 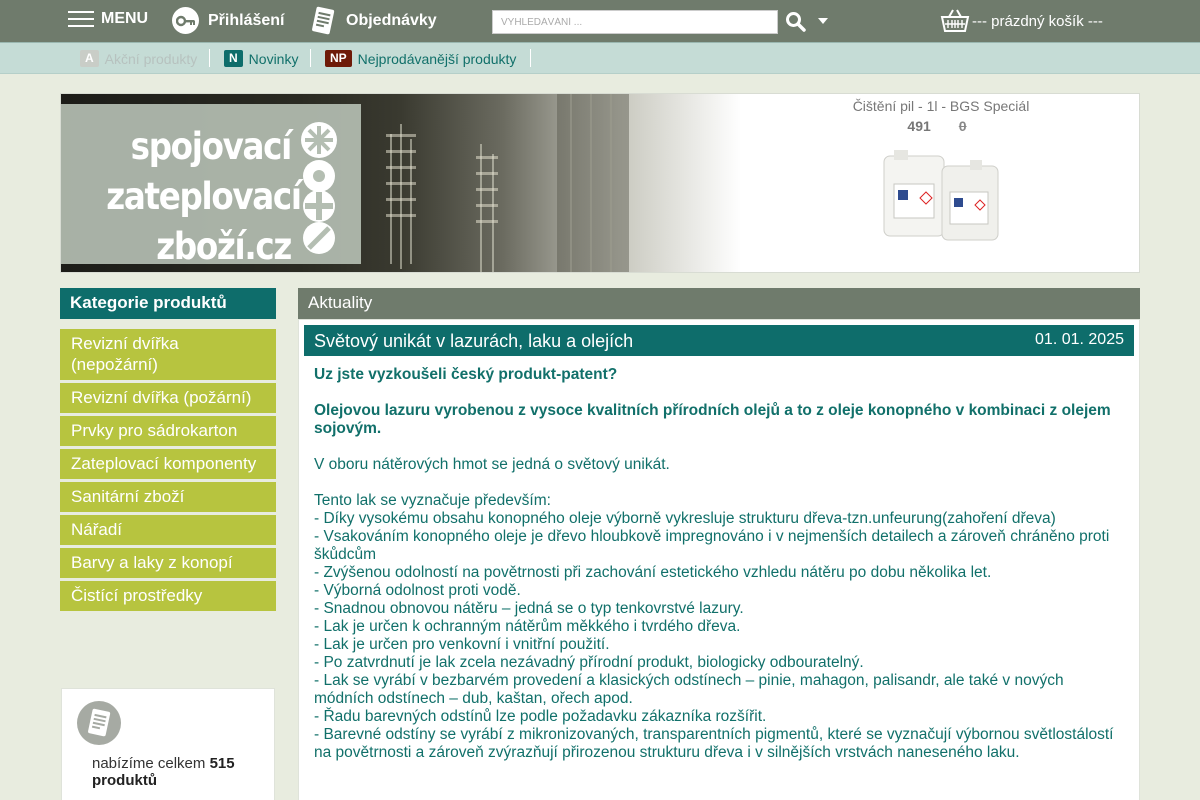 I want to click on subnav-new-products: N Novinky, so click(x=261, y=58).